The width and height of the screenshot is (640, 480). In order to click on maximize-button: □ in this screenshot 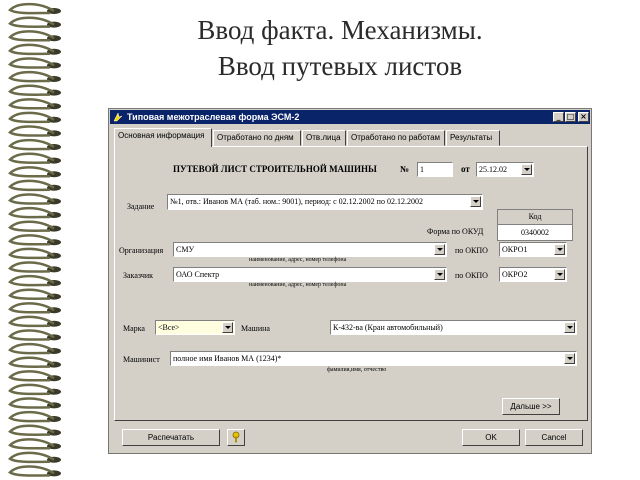, I will do `click(570, 117)`.